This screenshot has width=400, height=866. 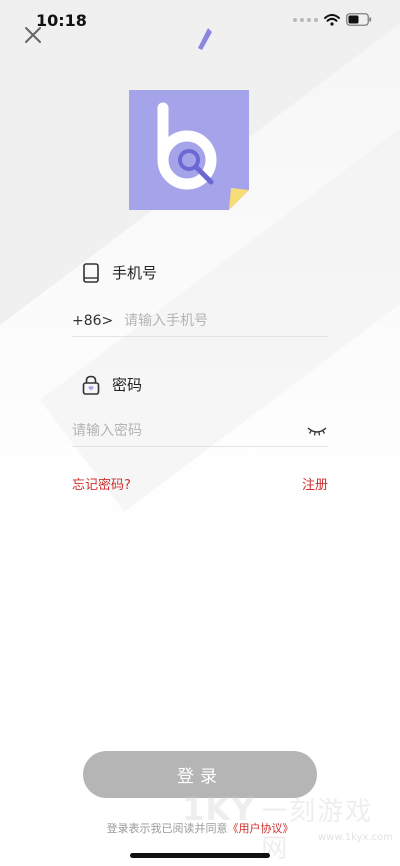 I want to click on signal-icon, so click(x=305, y=19).